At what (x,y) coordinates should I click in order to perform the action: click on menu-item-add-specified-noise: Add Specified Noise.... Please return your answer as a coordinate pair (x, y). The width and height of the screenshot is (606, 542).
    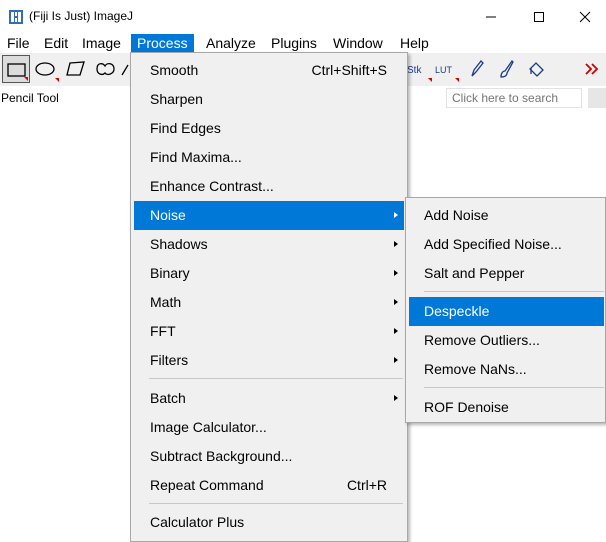
    Looking at the image, I should click on (506, 244).